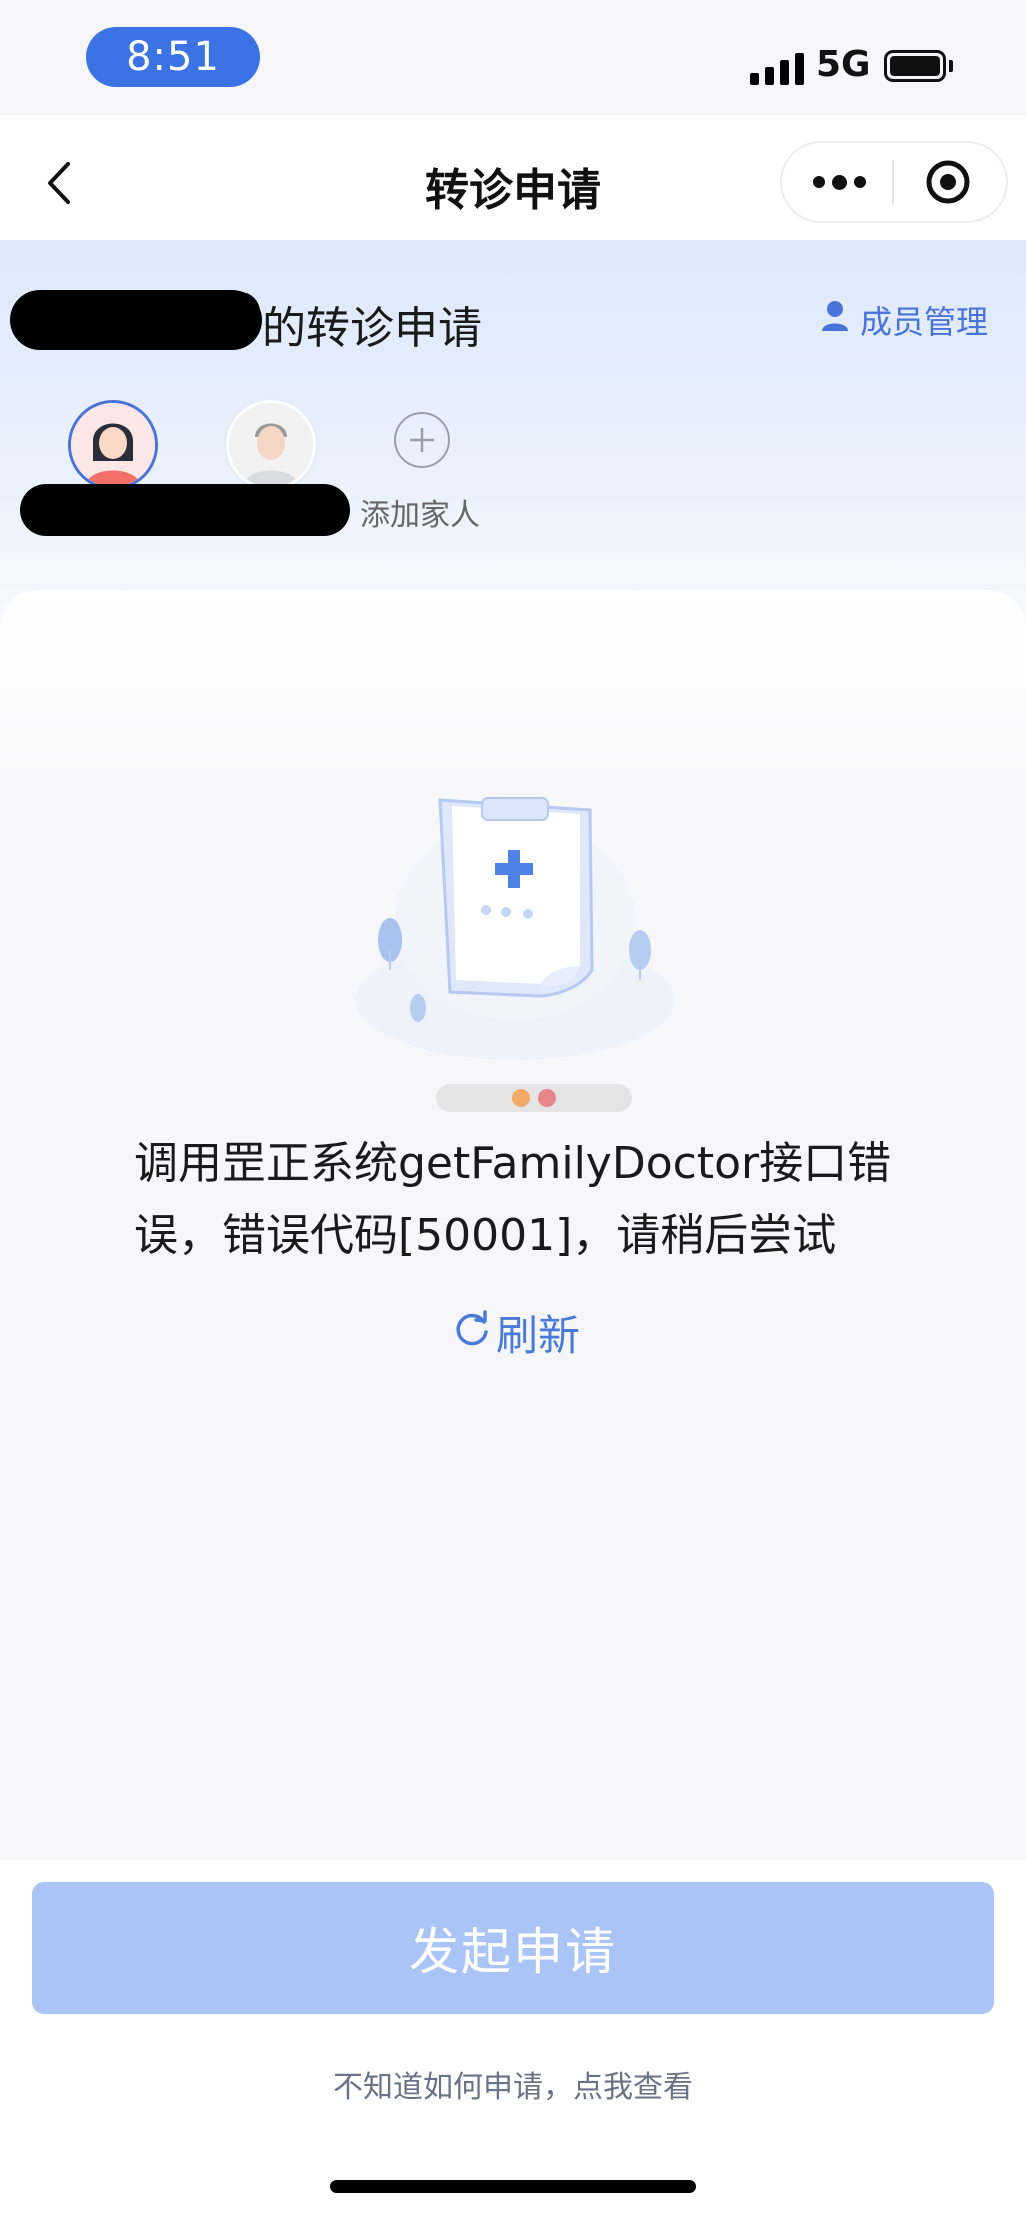  I want to click on empty-clipboard-illustration, so click(515, 920).